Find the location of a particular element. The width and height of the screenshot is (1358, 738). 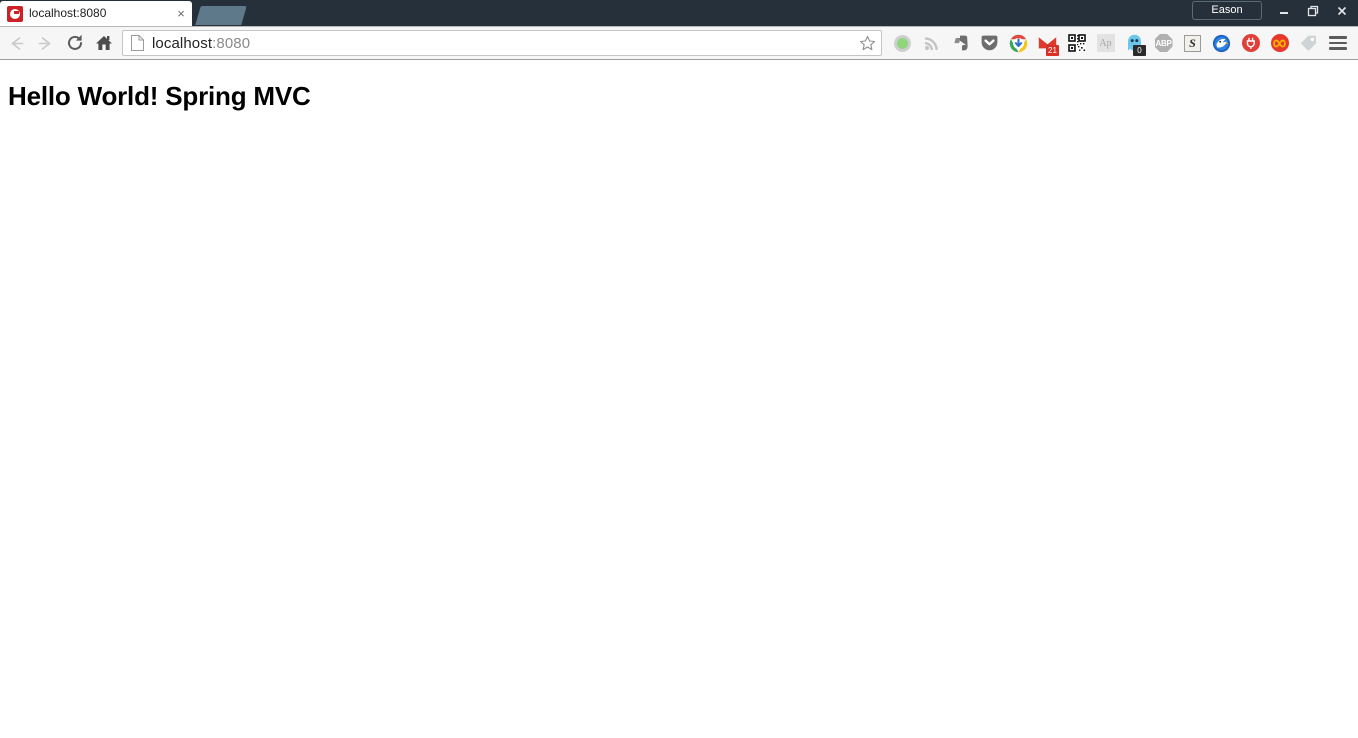

bookmark-star-icon is located at coordinates (867, 43).